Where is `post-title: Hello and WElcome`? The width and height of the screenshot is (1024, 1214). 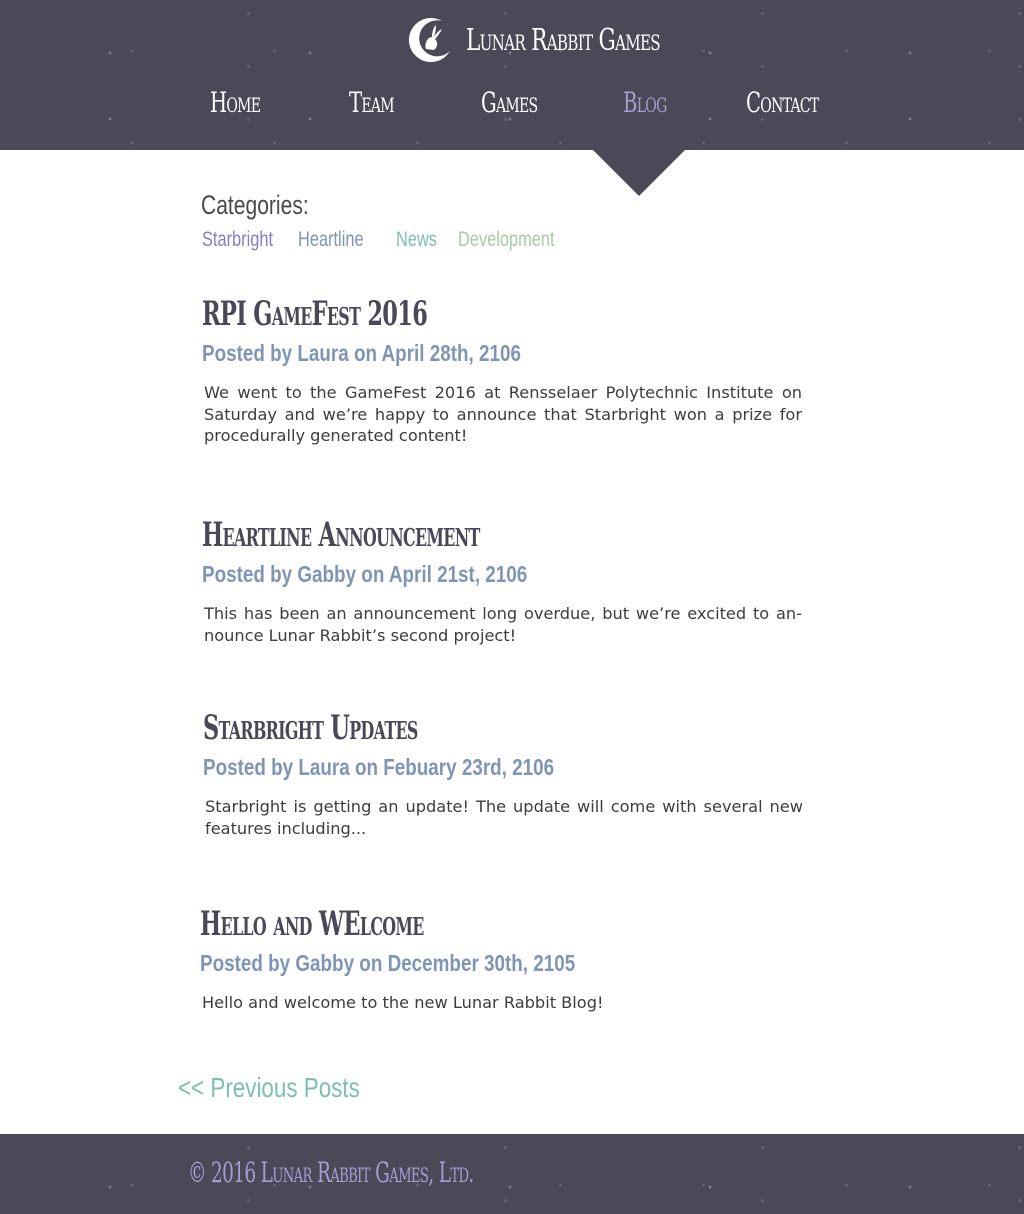 post-title: Hello and WElcome is located at coordinates (312, 924).